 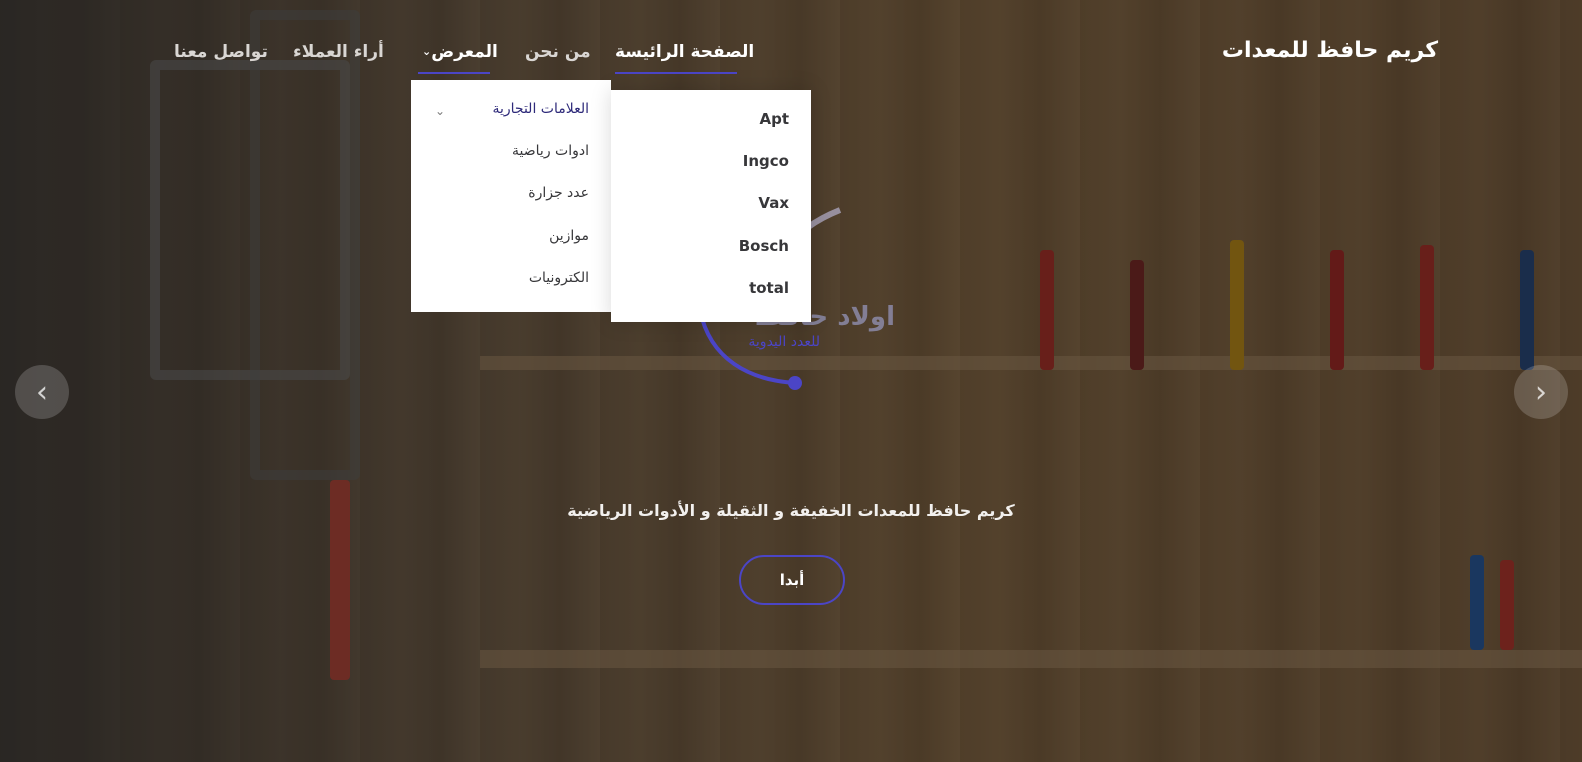 I want to click on carousel-next-button: ›, so click(x=1541, y=392).